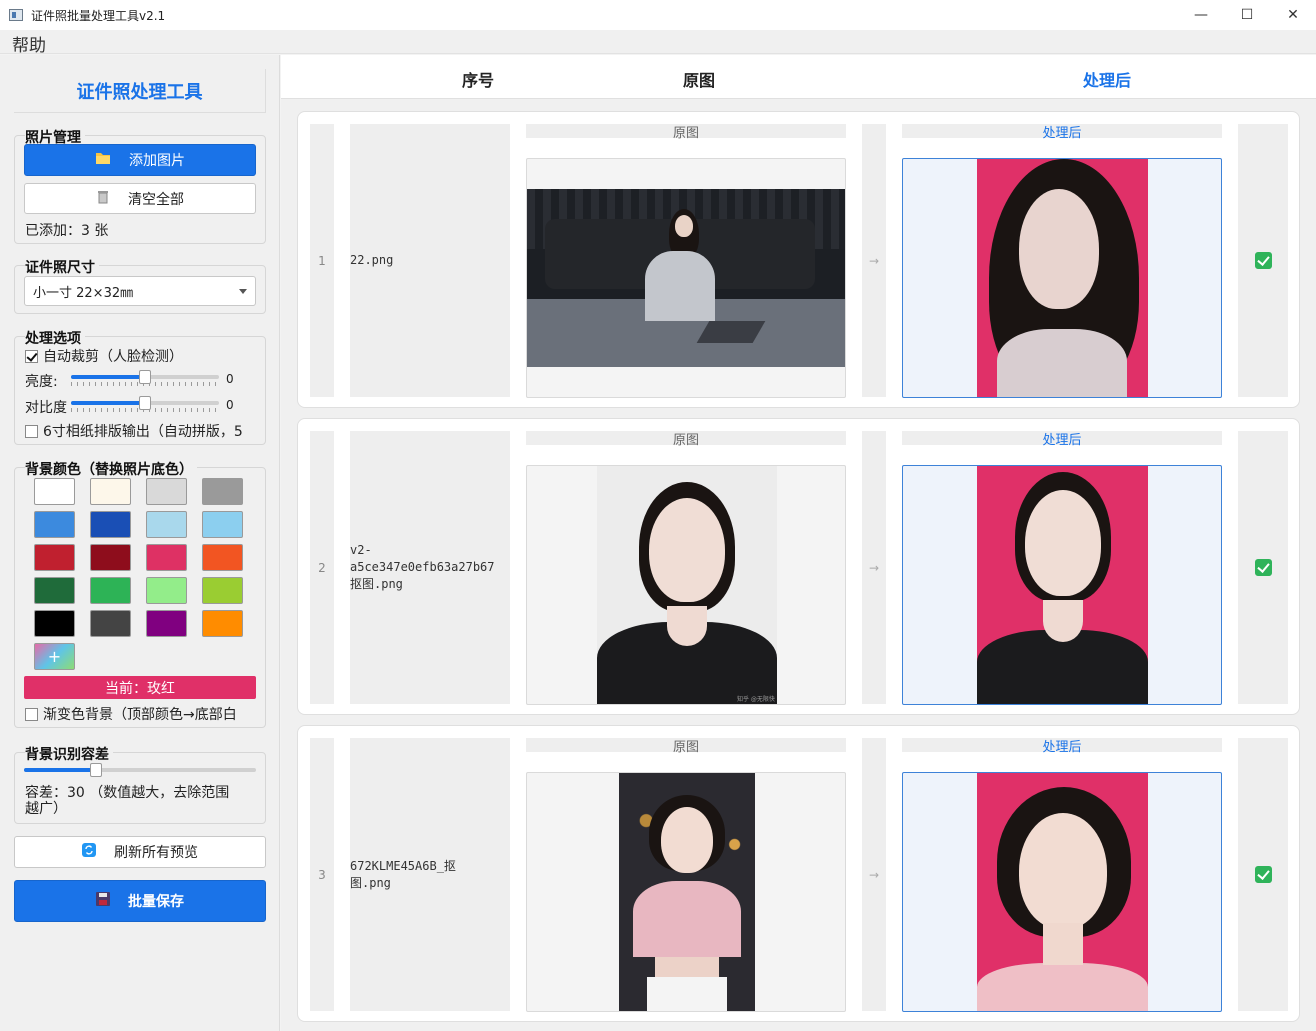  I want to click on brightness-slider, so click(145, 378).